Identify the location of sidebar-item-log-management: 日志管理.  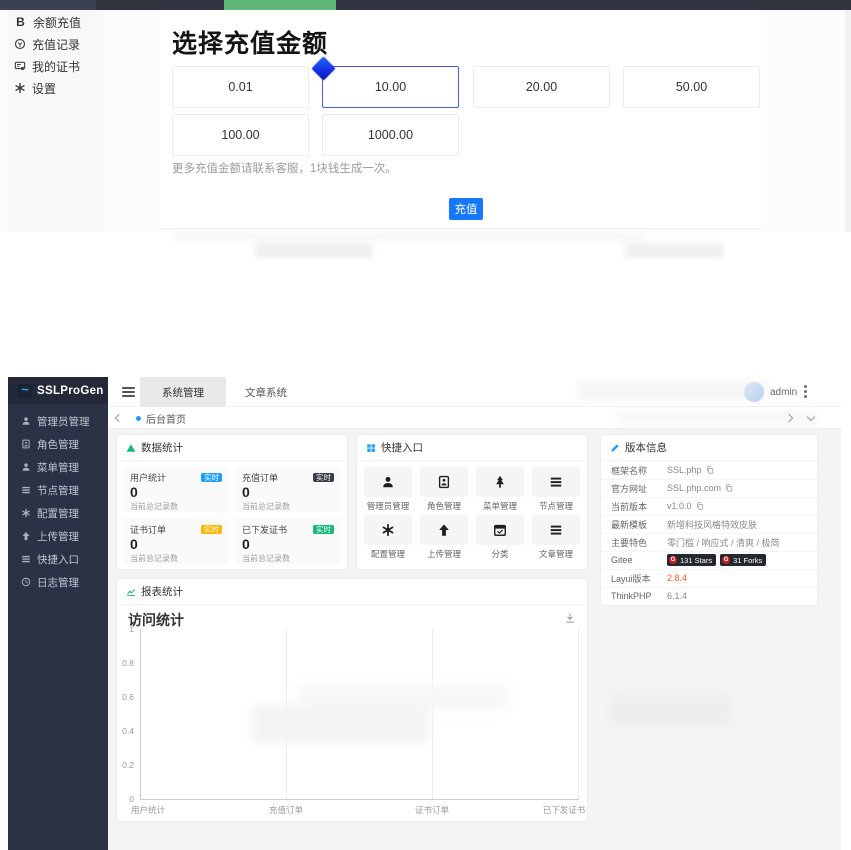
(58, 582).